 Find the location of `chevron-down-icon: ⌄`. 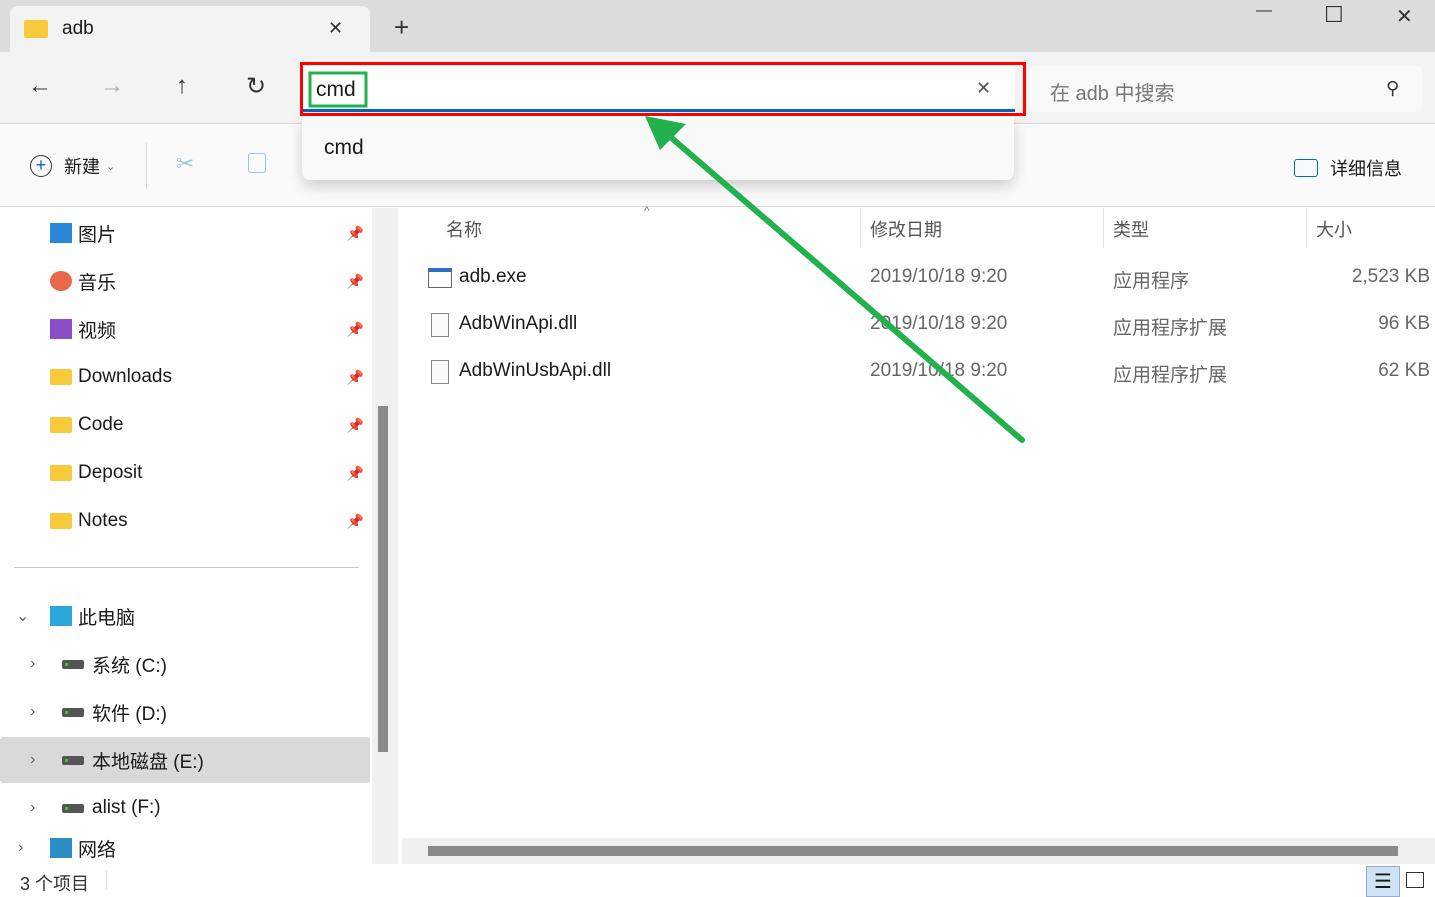

chevron-down-icon: ⌄ is located at coordinates (111, 166).